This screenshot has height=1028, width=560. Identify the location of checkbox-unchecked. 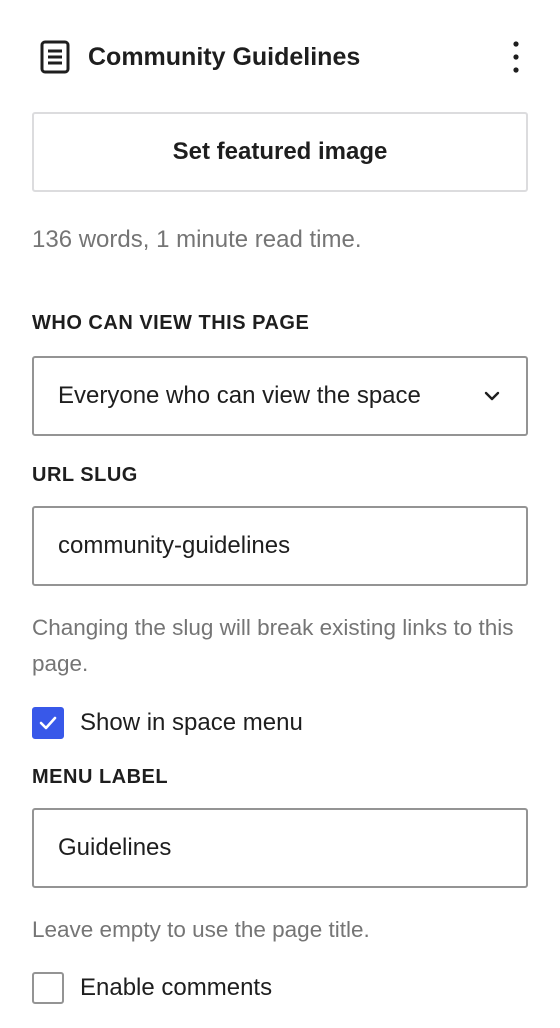
(48, 988).